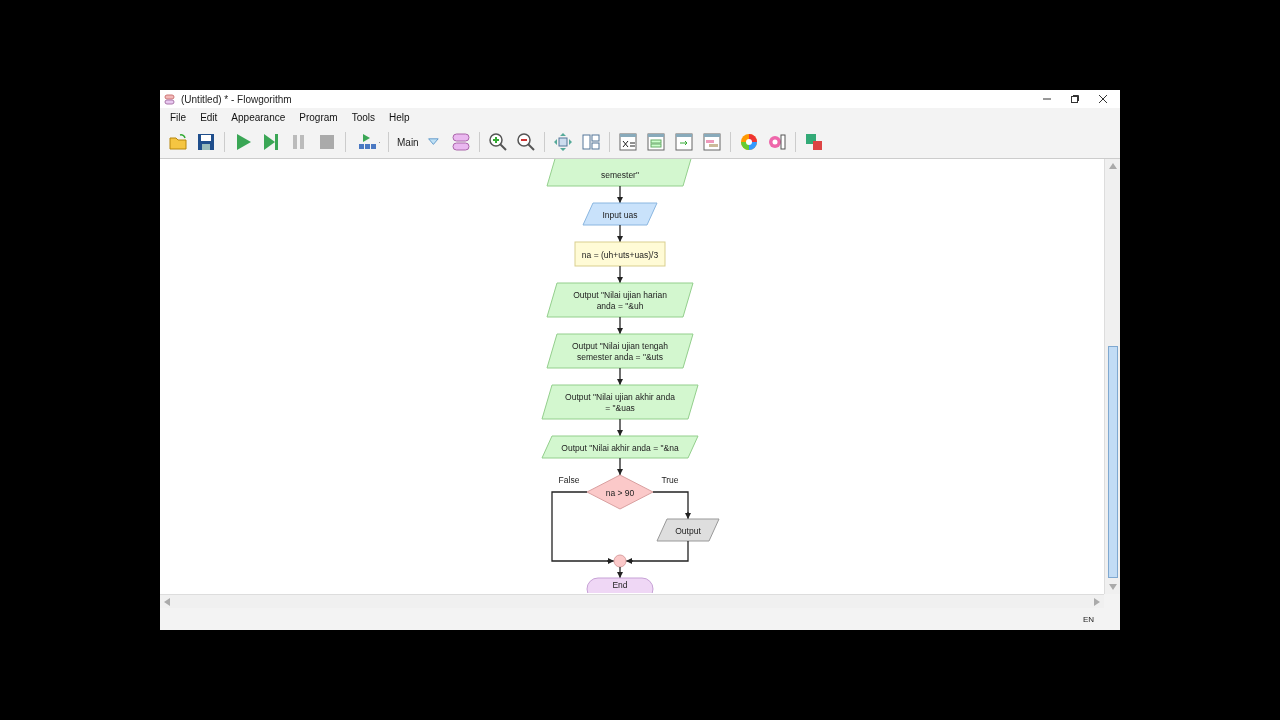 The height and width of the screenshot is (720, 1280). What do you see at coordinates (497, 142) in the screenshot?
I see `zoom-in-icon` at bounding box center [497, 142].